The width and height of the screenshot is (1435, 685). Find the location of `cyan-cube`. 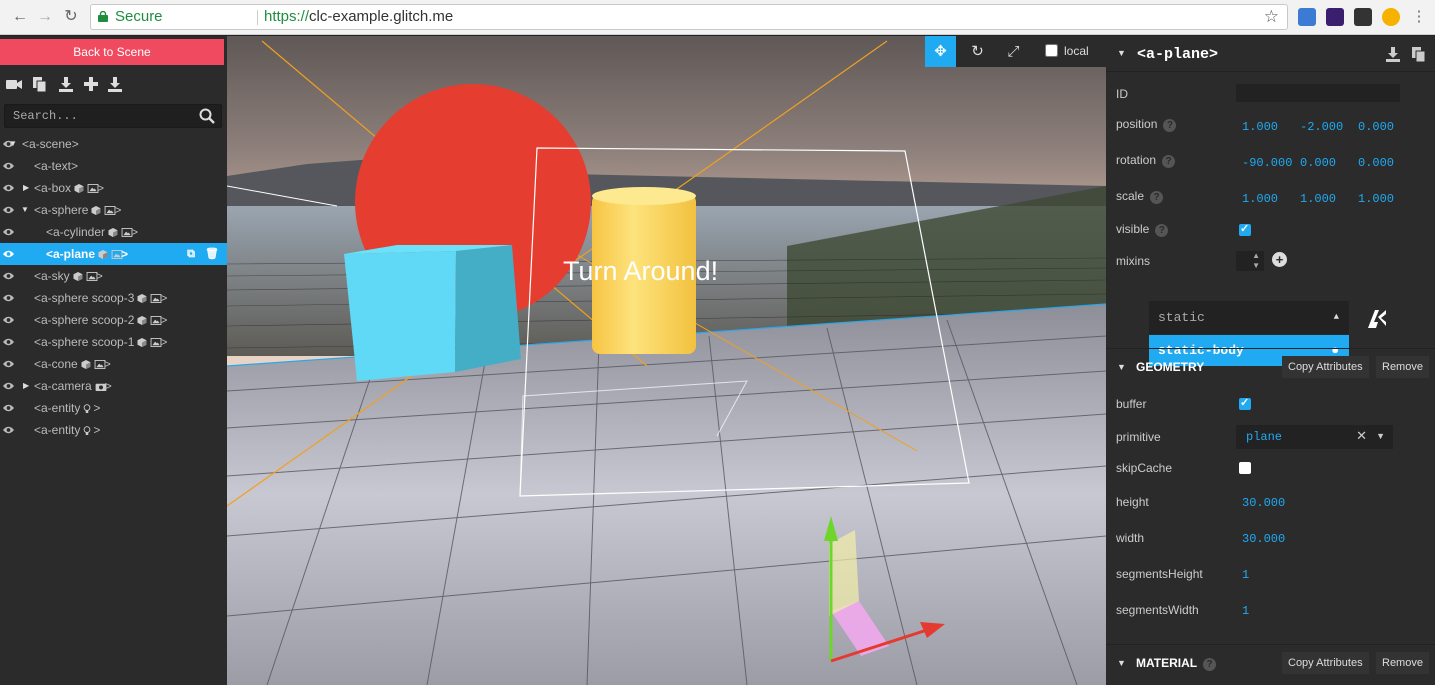

cyan-cube is located at coordinates (400, 316).